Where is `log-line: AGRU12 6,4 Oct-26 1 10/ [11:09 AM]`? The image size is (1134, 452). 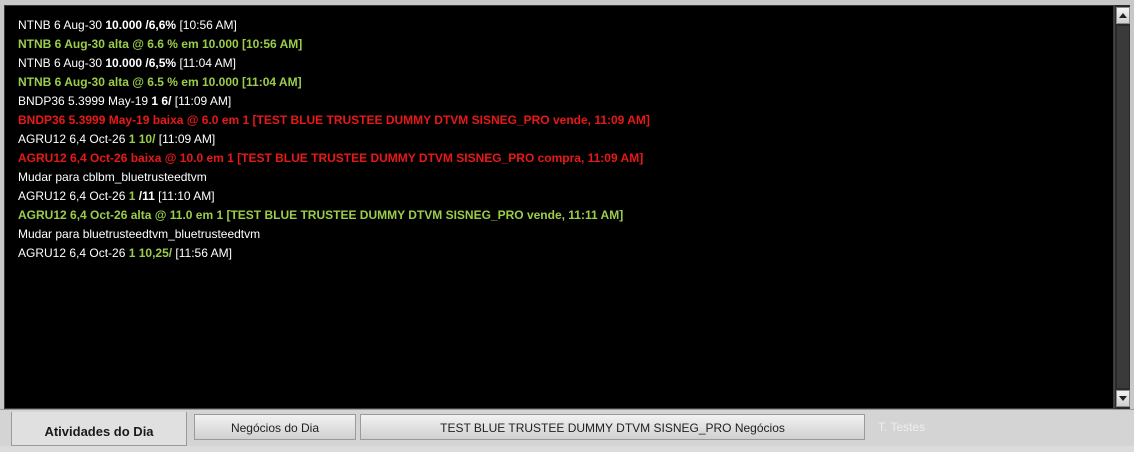 log-line: AGRU12 6,4 Oct-26 1 10/ [11:09 AM] is located at coordinates (565, 139).